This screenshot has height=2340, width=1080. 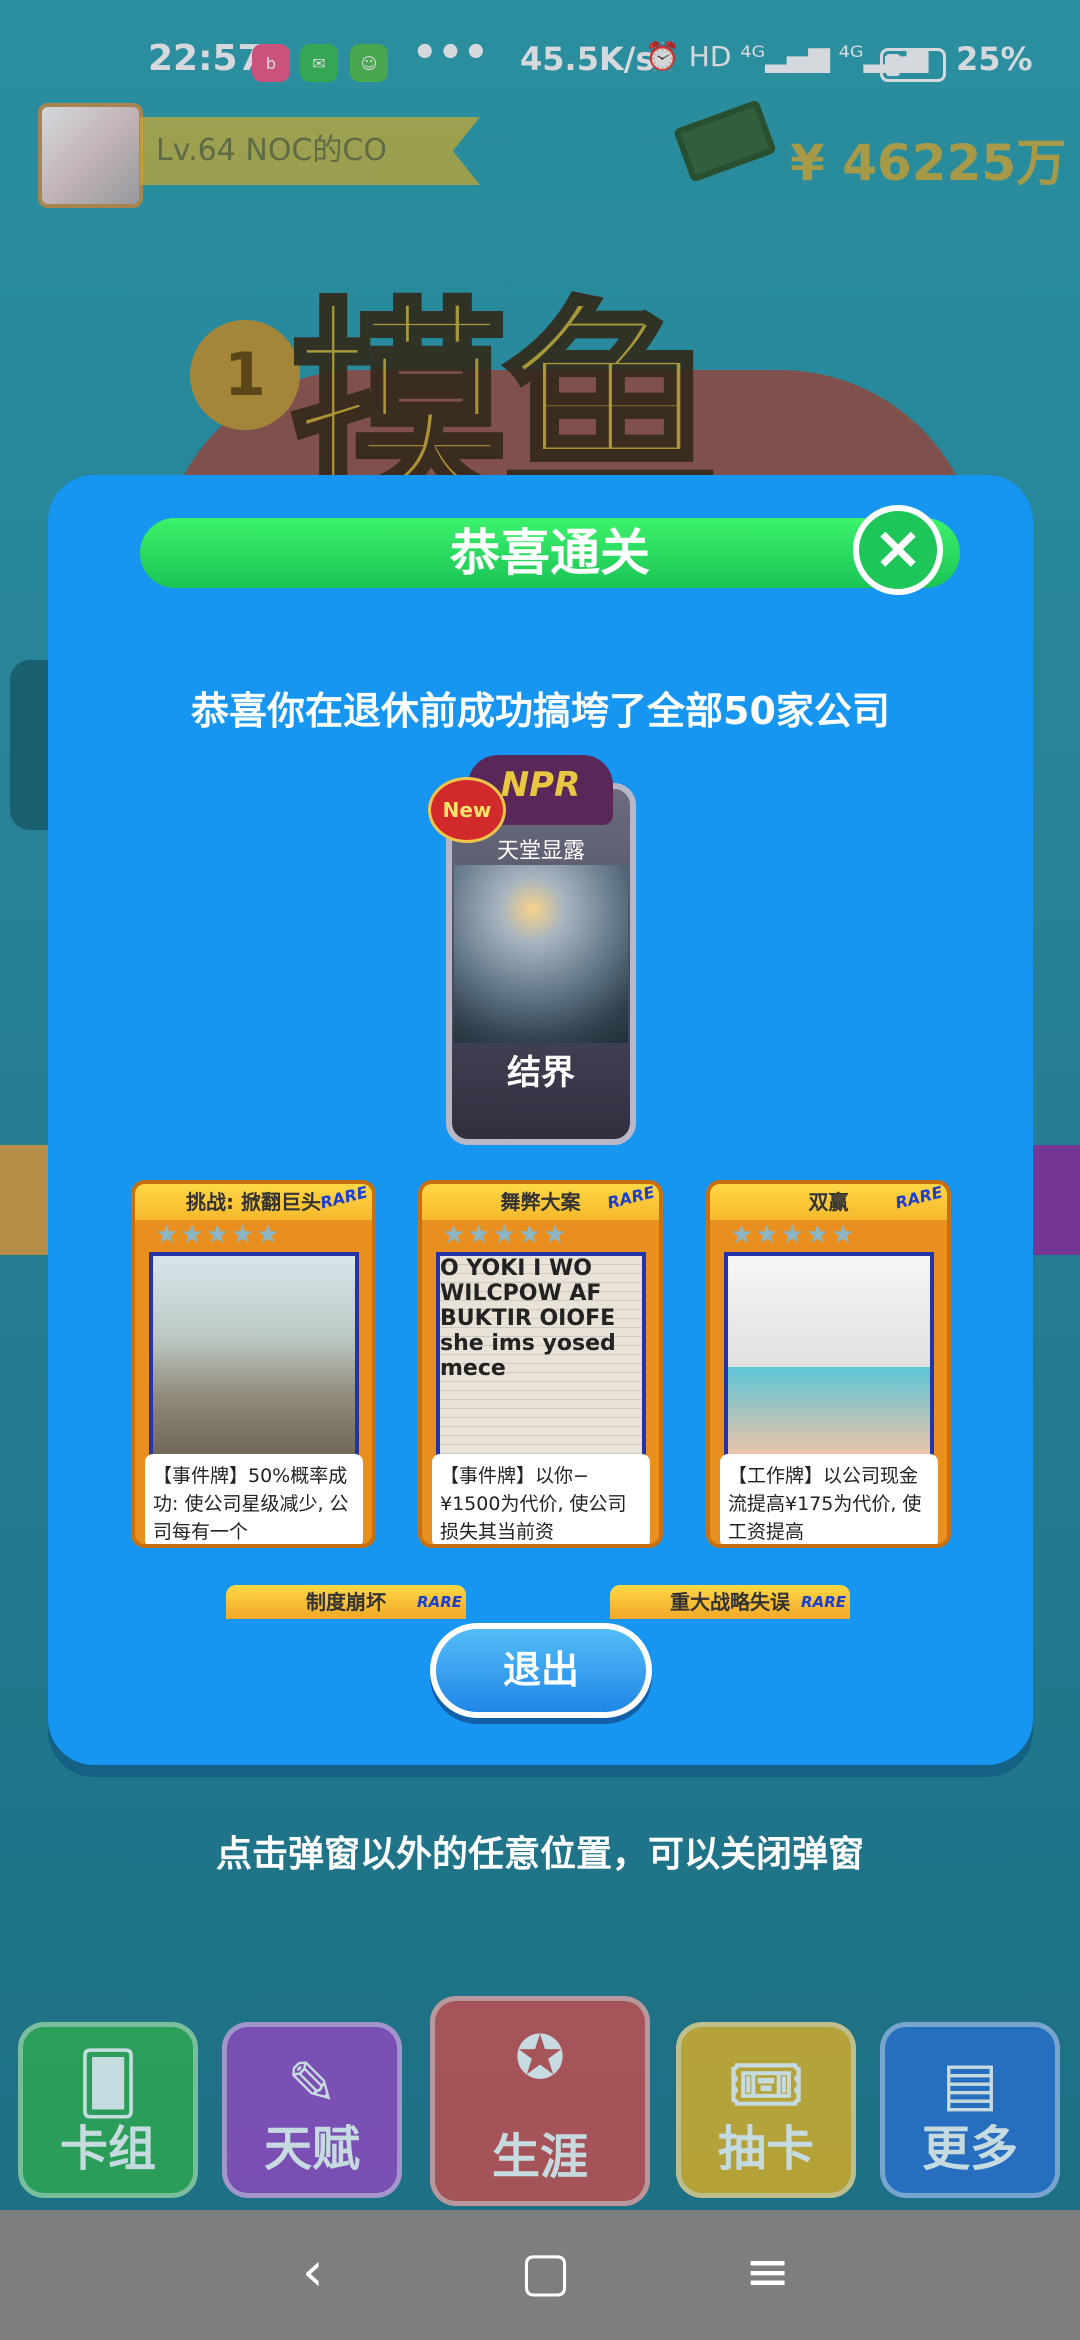 I want to click on dismiss-hint: 点击弹窗以外的任意位置，可以关闭弹窗, so click(x=539, y=1854).